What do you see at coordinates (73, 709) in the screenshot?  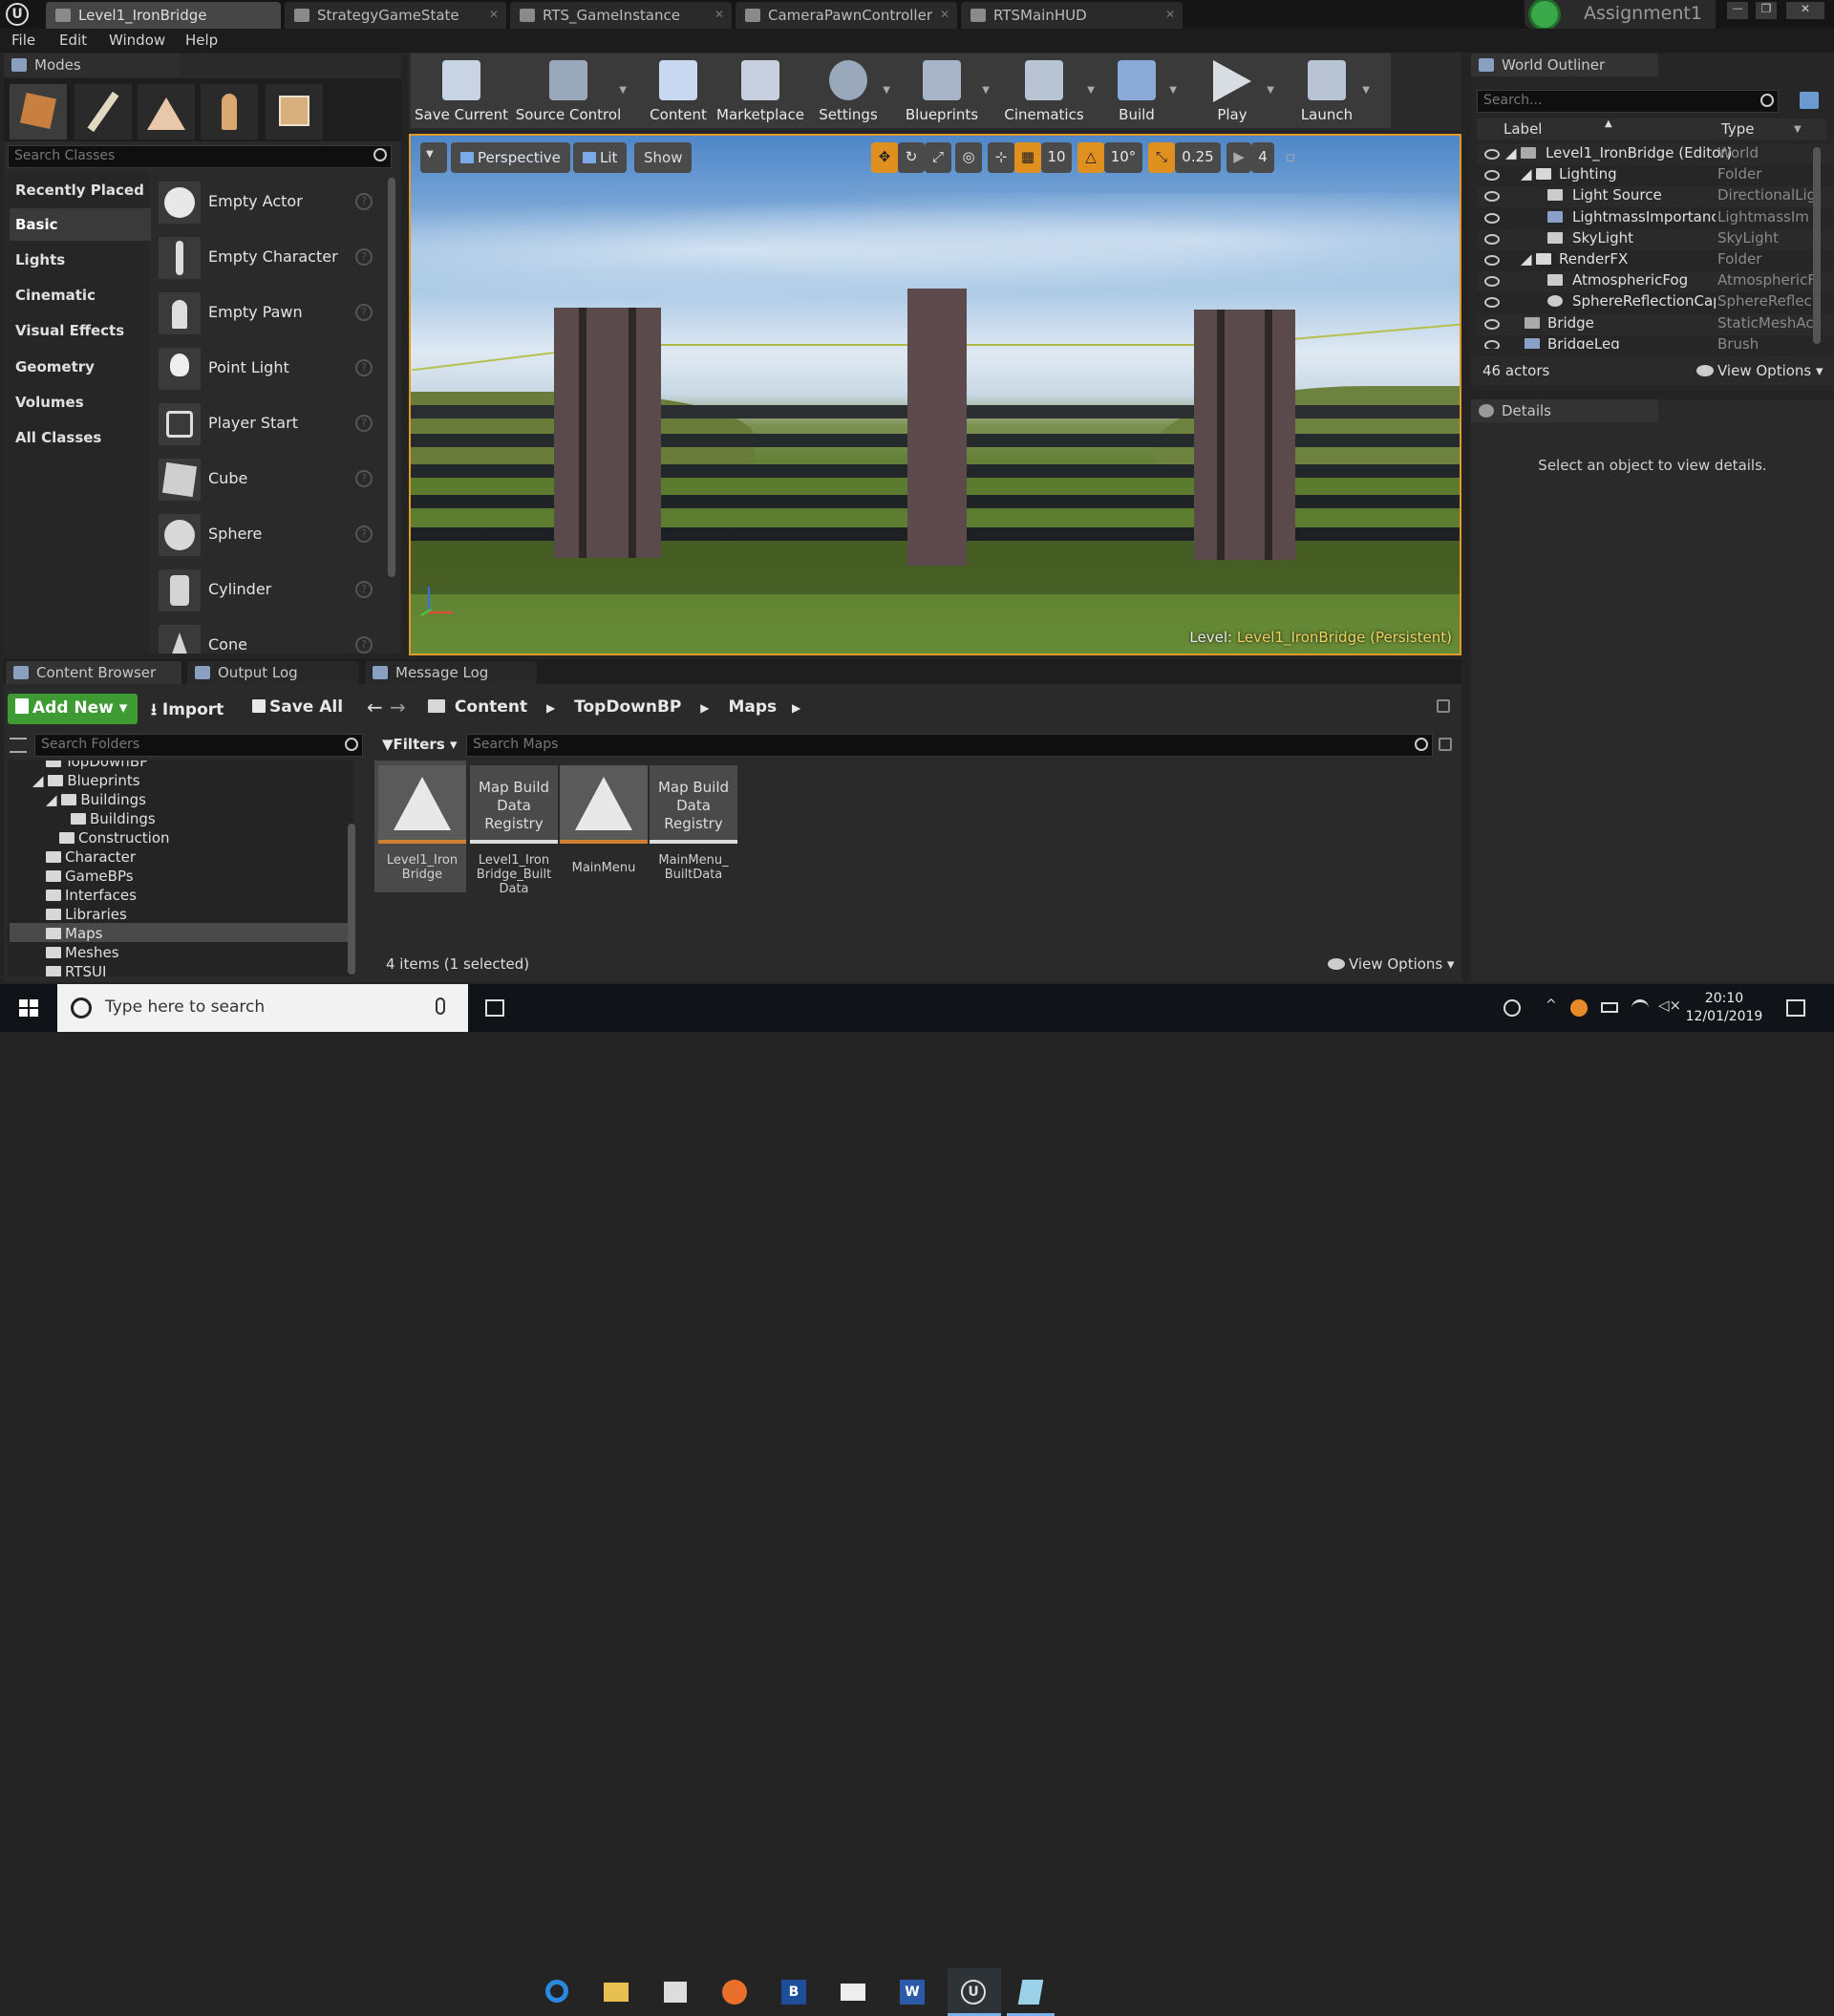 I see `add-new-button: Add New ▾` at bounding box center [73, 709].